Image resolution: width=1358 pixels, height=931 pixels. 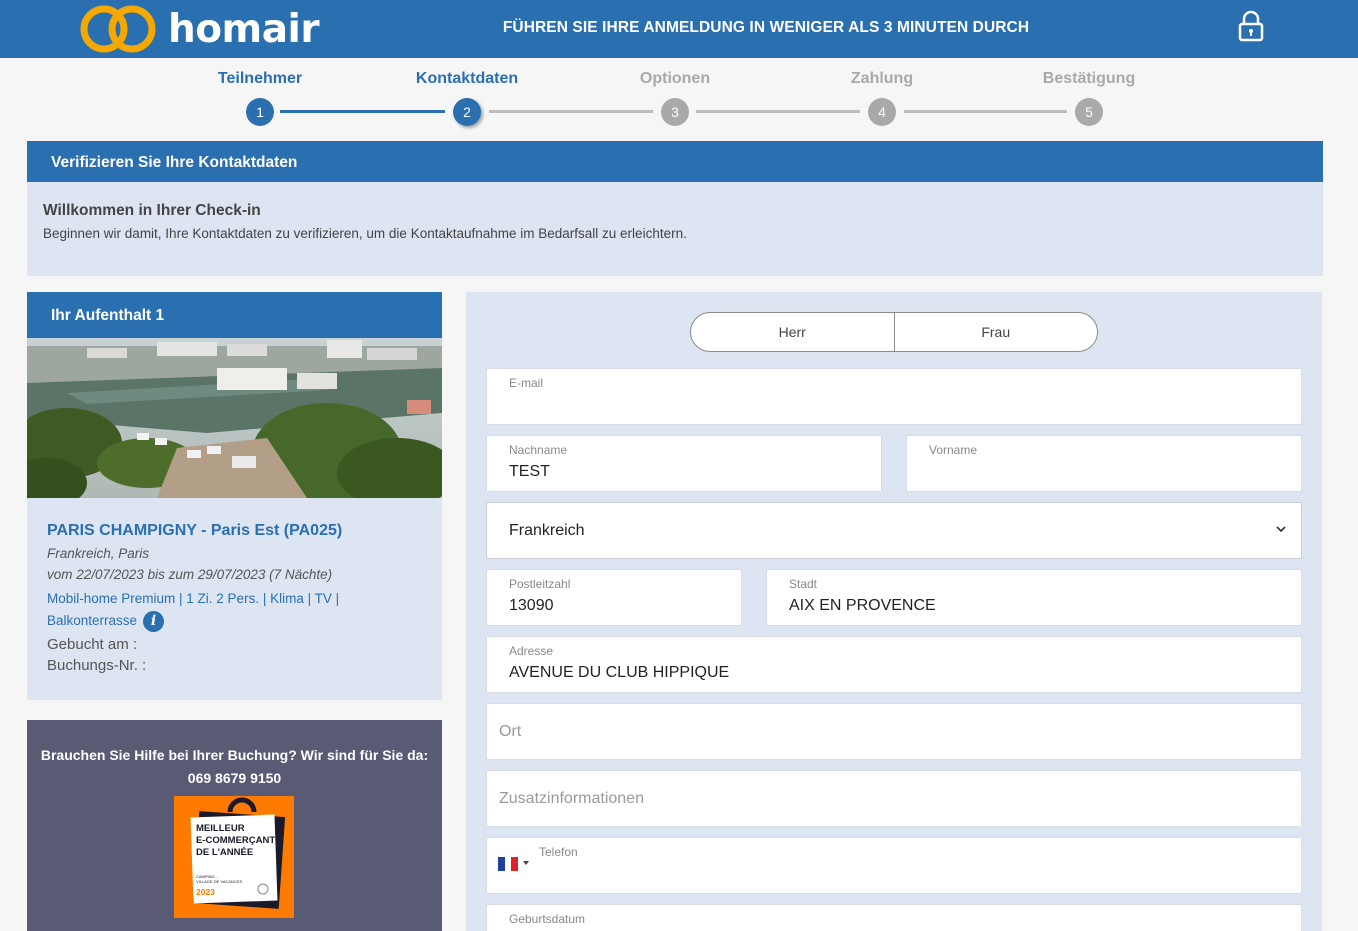 What do you see at coordinates (675, 112) in the screenshot?
I see `step-circle-3: 3` at bounding box center [675, 112].